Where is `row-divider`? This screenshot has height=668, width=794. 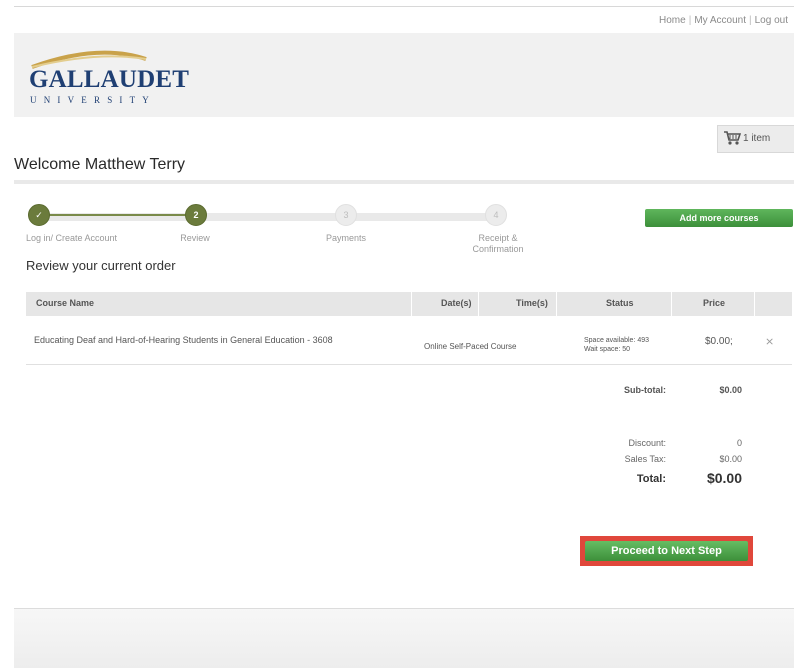
row-divider is located at coordinates (409, 364).